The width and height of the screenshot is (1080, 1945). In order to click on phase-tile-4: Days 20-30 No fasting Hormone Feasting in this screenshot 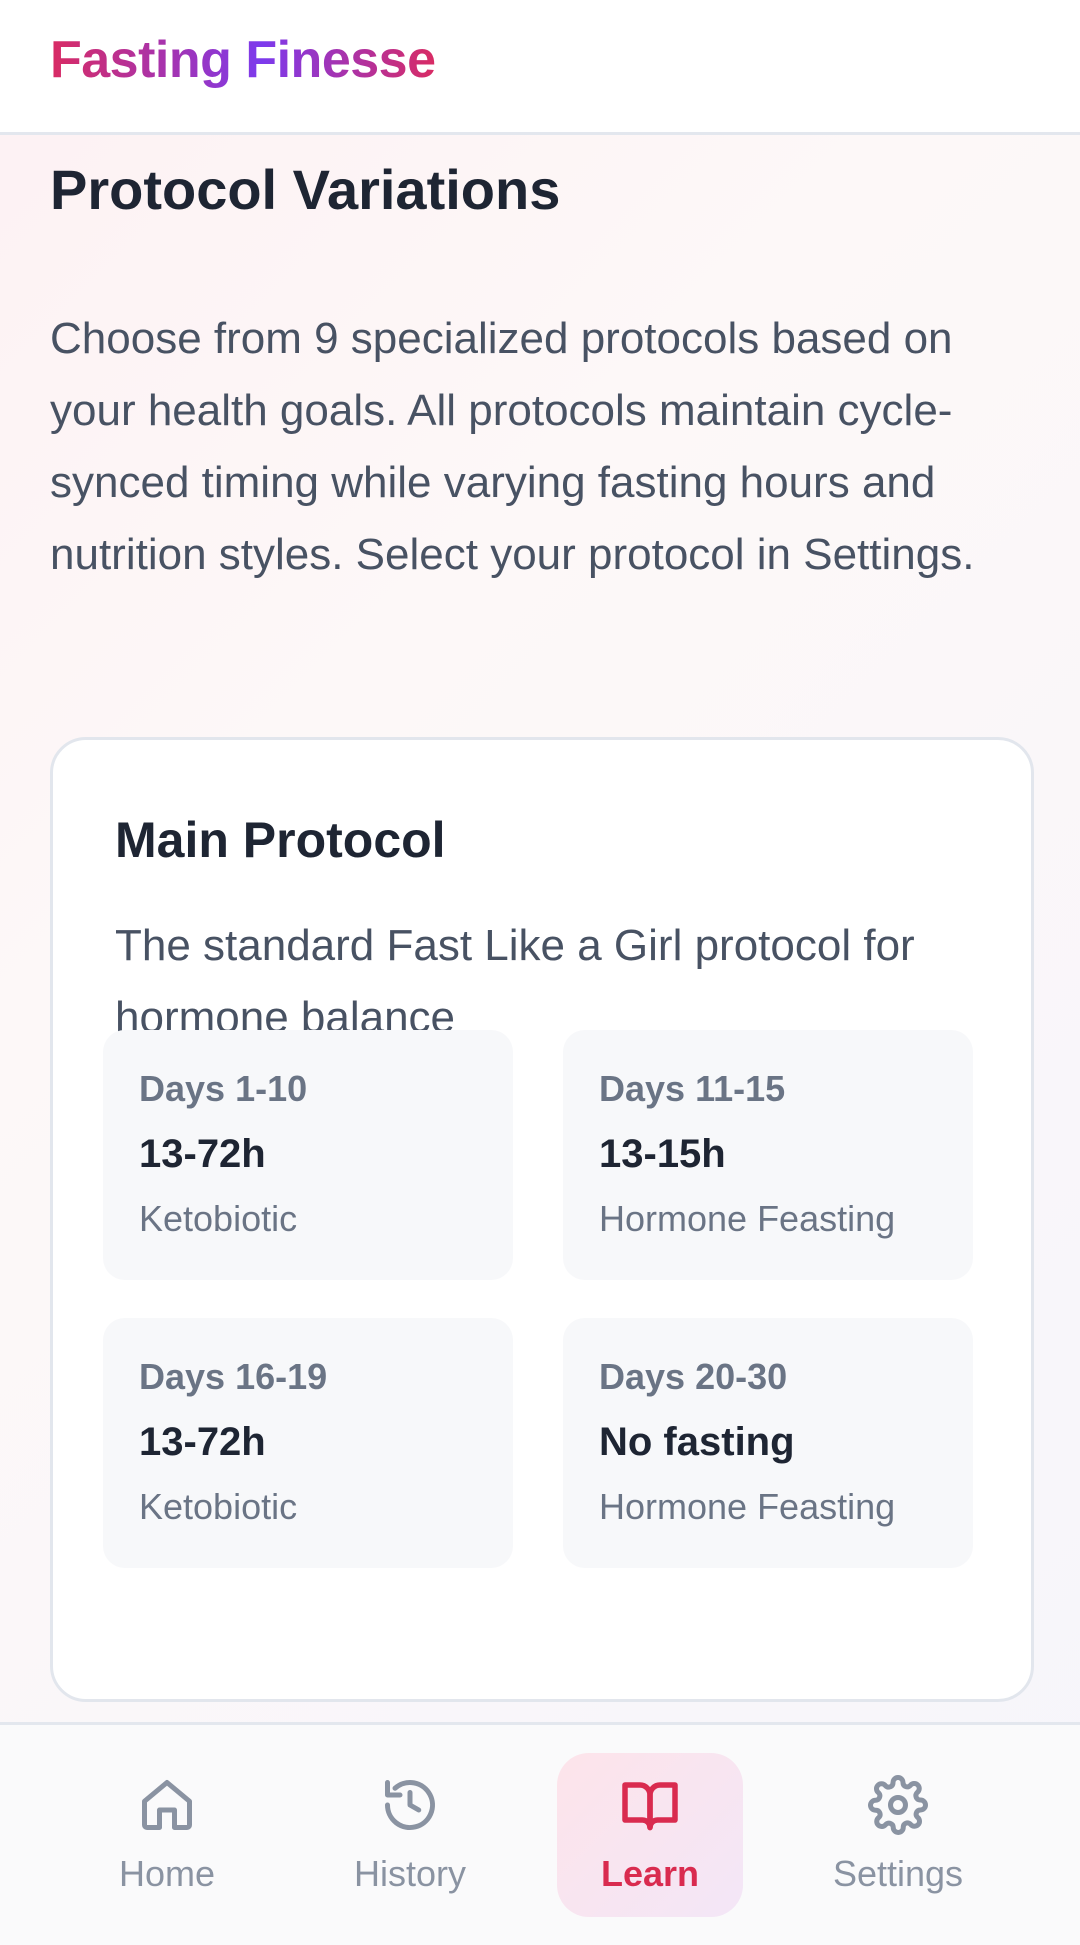, I will do `click(768, 1443)`.